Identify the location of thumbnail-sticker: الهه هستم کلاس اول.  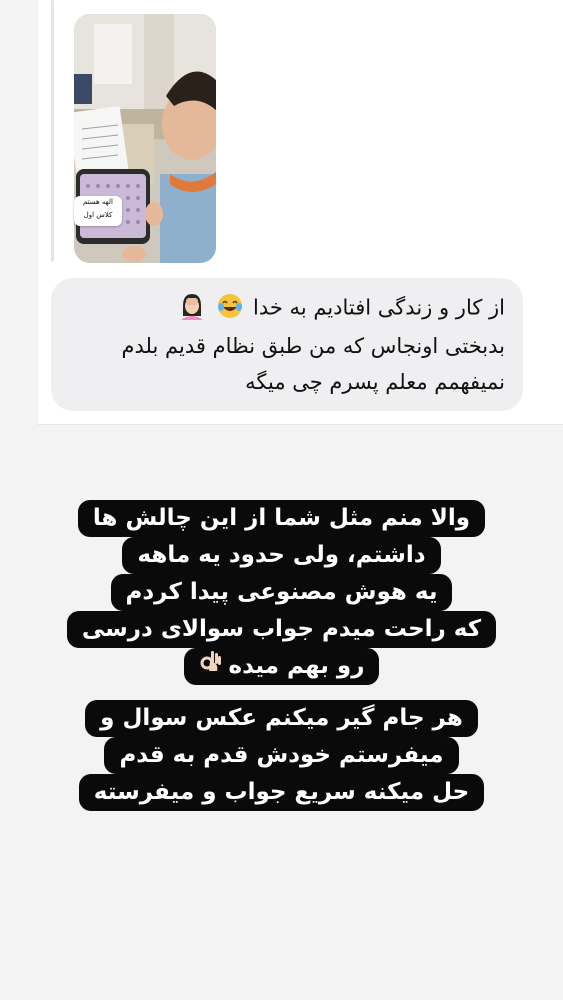
(98, 211).